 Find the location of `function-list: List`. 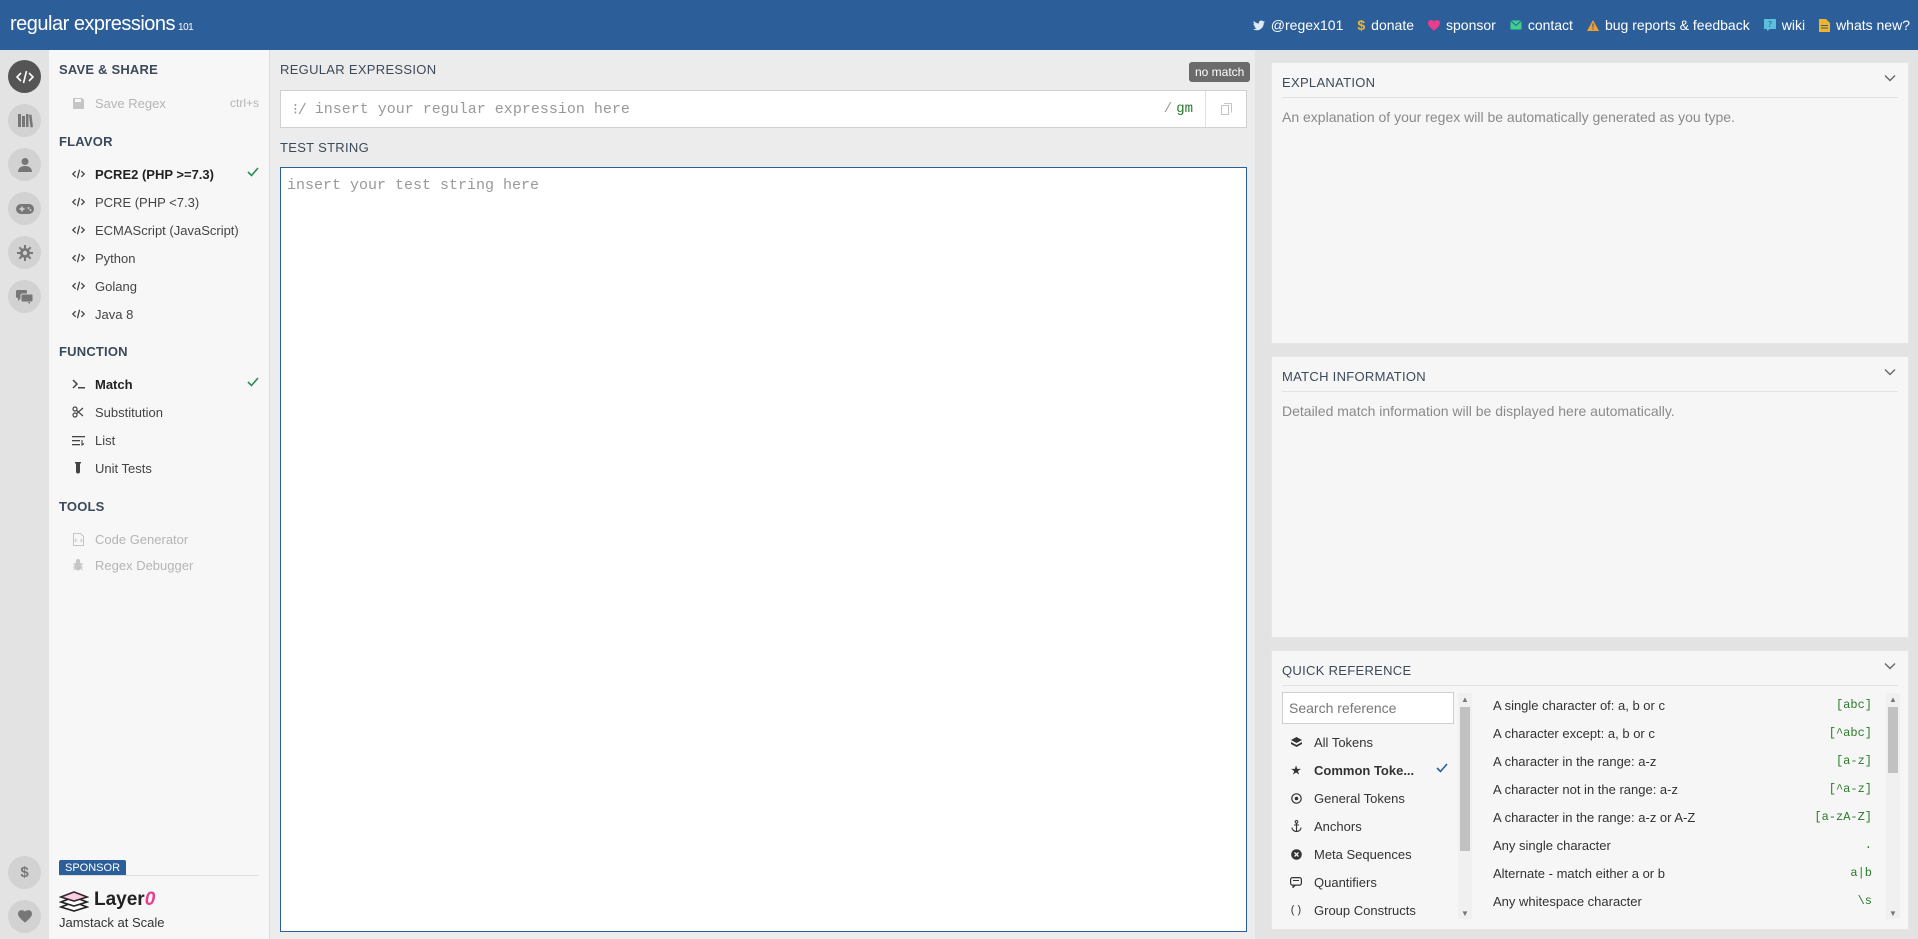

function-list: List is located at coordinates (159, 440).